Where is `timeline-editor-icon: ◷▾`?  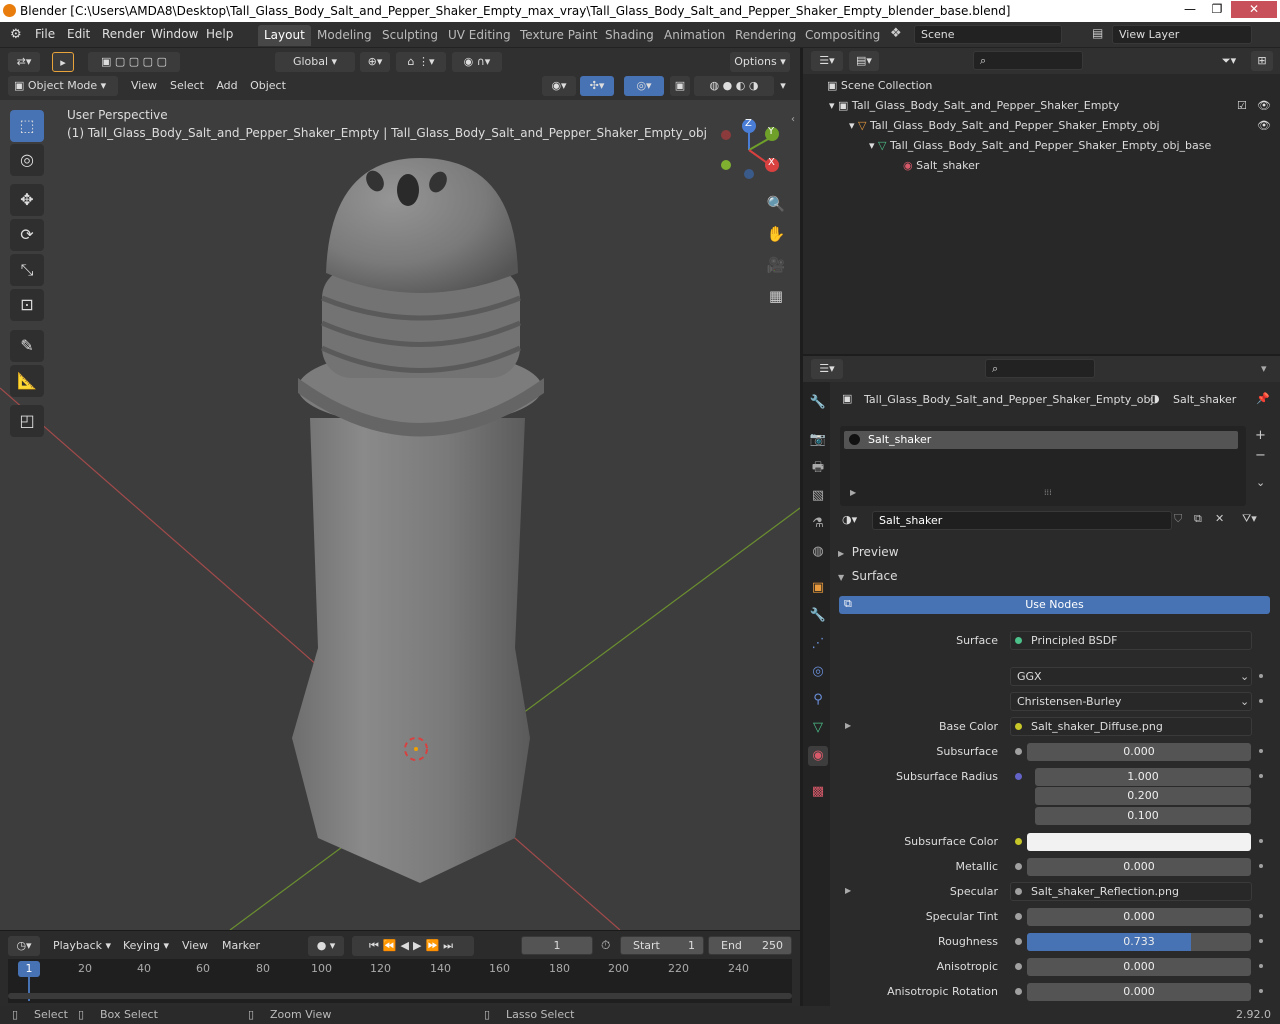
timeline-editor-icon: ◷▾ is located at coordinates (24, 946).